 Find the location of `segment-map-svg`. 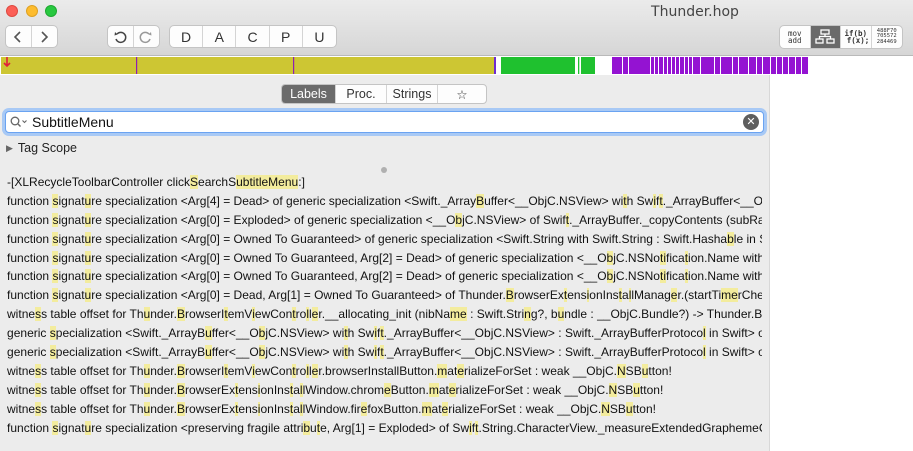

segment-map-svg is located at coordinates (456, 65).